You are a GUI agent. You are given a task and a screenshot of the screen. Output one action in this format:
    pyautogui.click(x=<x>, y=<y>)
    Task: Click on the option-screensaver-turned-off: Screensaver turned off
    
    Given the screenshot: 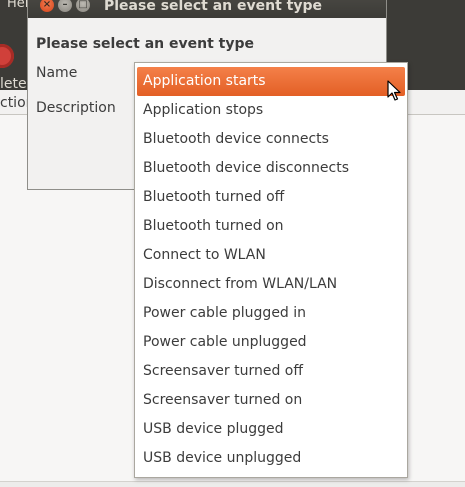 What is the action you would take?
    pyautogui.click(x=271, y=371)
    